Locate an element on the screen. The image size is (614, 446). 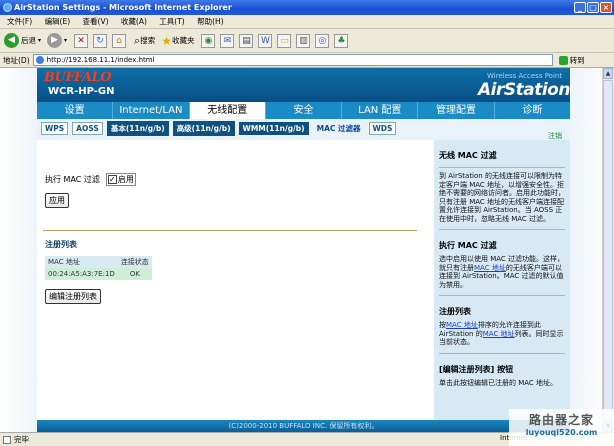
scroll-up-icon: ▲ is located at coordinates (608, 73).